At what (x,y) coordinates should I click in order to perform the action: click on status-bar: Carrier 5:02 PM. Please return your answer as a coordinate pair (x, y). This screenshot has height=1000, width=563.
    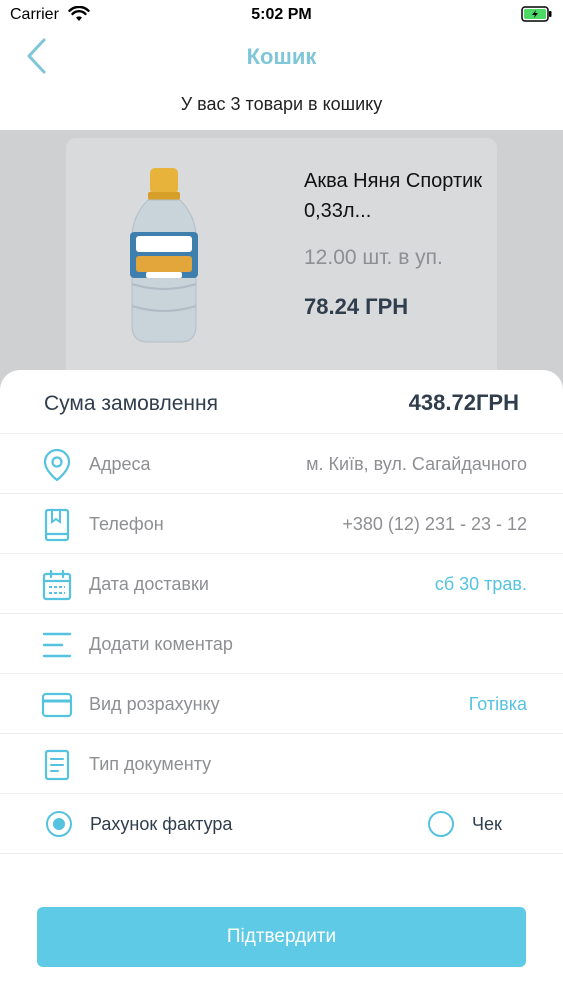
    Looking at the image, I should click on (281, 15).